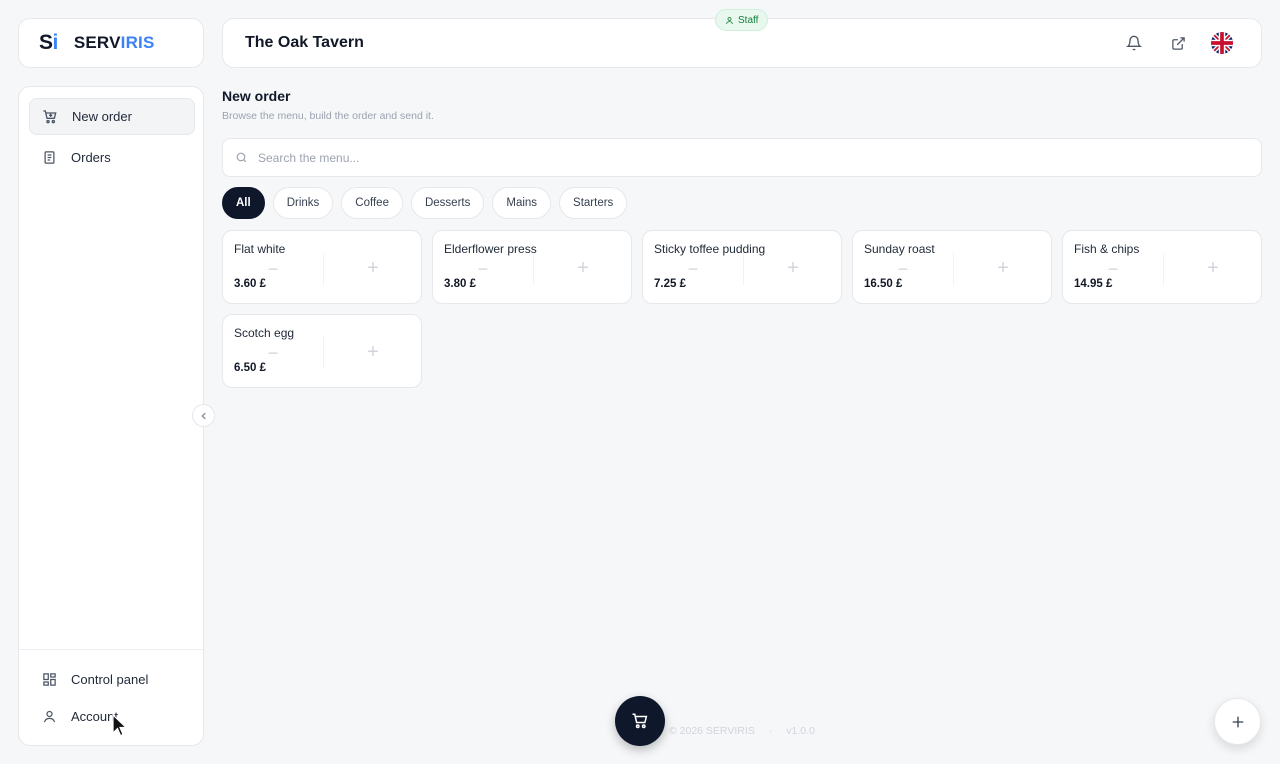 Image resolution: width=1280 pixels, height=764 pixels. I want to click on brand-logo: Si SERVIRIS, so click(111, 43).